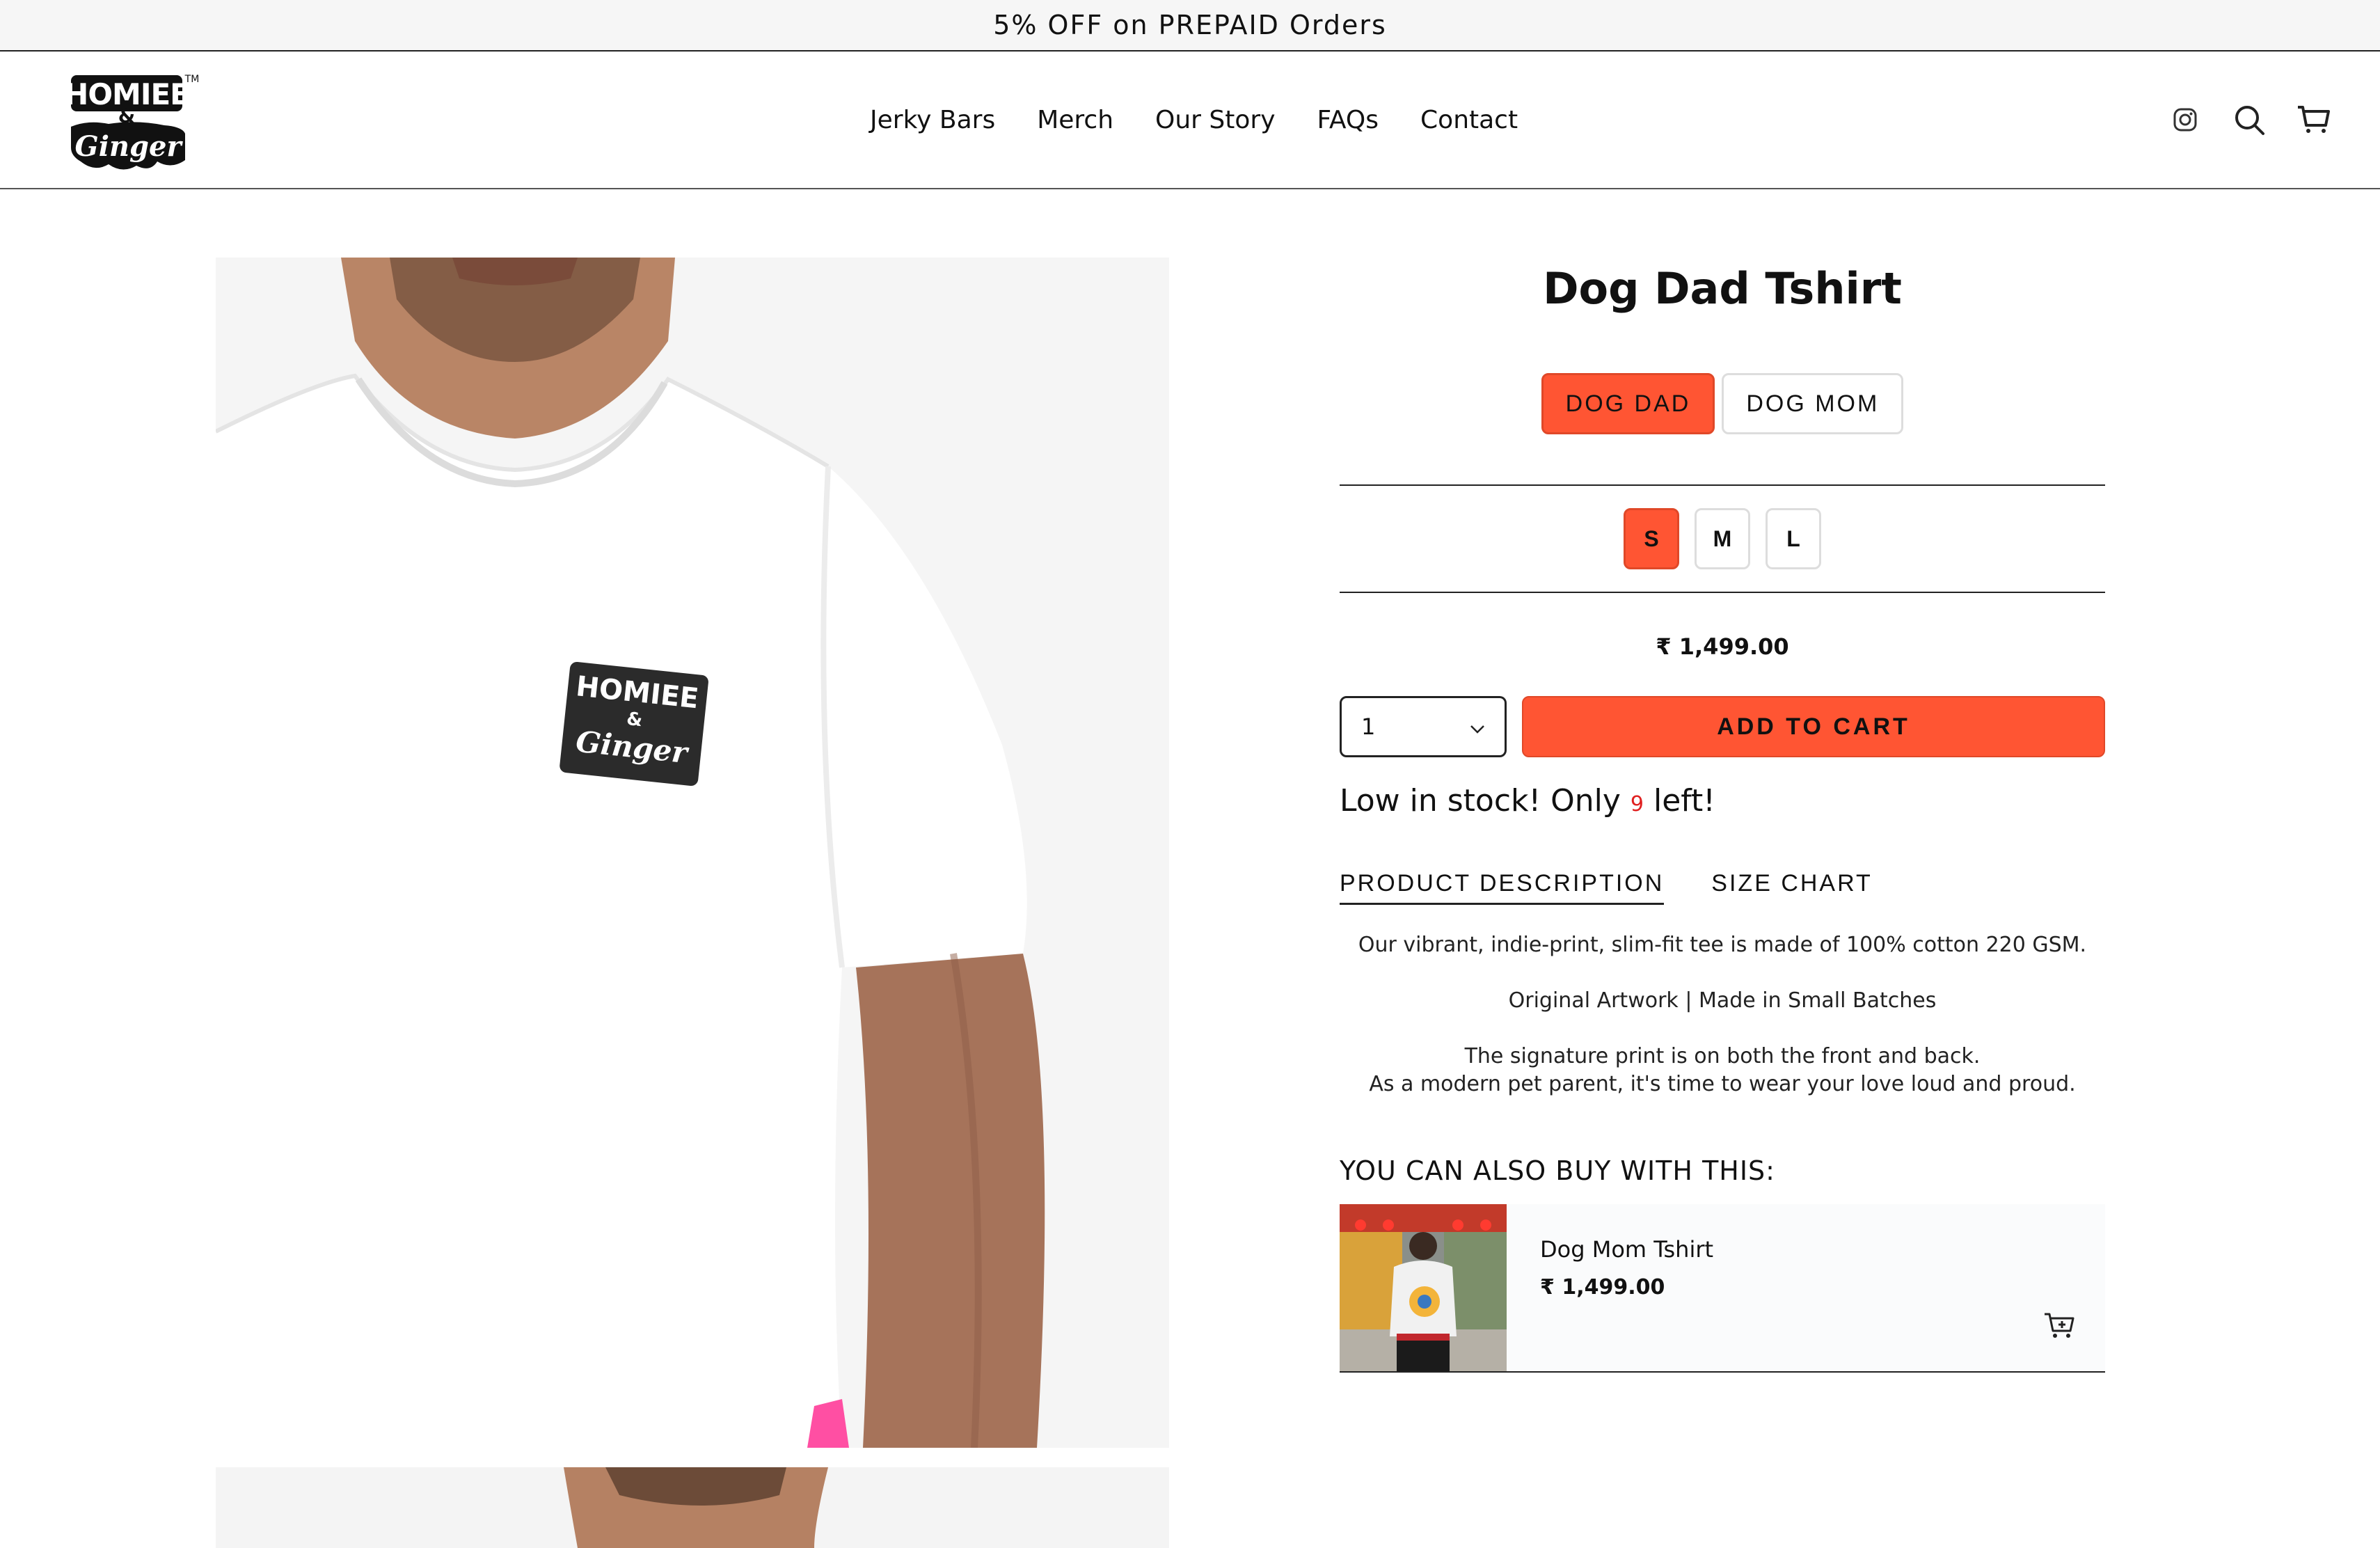 The width and height of the screenshot is (2380, 1548). I want to click on nav-jerky-bars: Jerky Bars, so click(933, 120).